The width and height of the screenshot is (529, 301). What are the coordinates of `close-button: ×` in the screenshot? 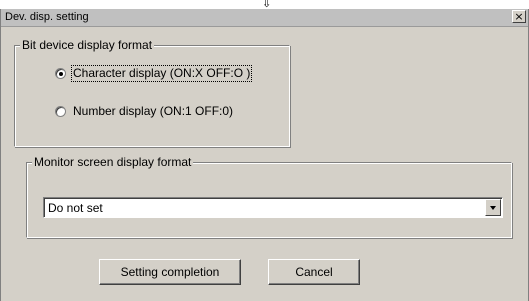 It's located at (519, 16).